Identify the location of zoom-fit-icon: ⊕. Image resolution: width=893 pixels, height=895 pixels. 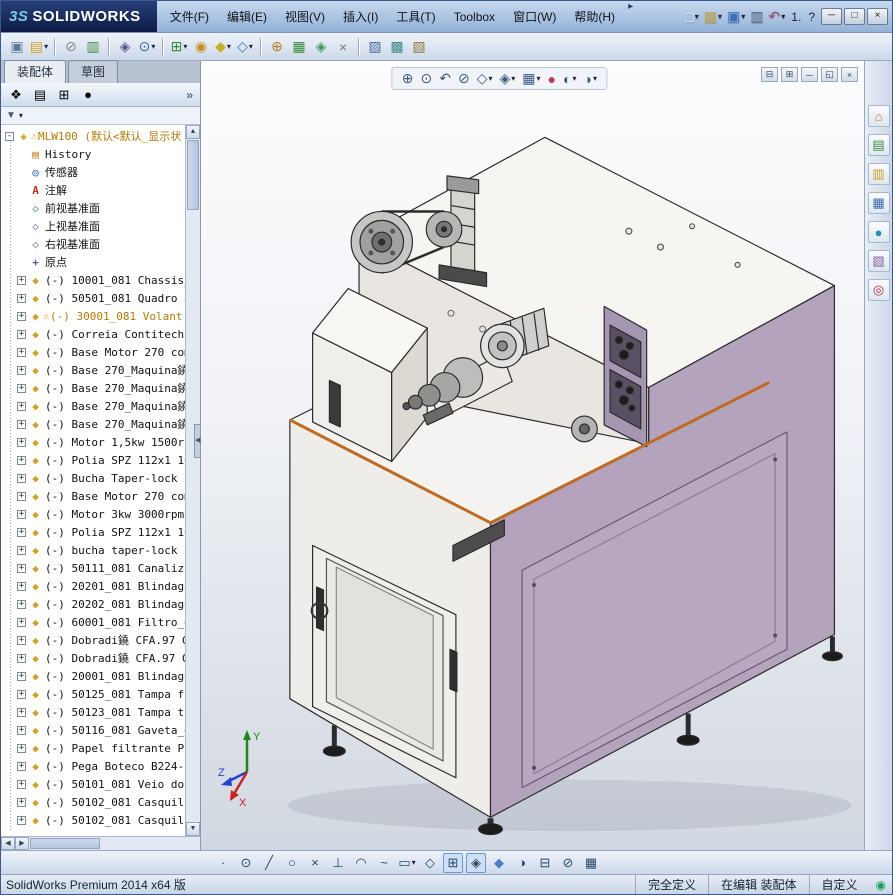
(408, 78).